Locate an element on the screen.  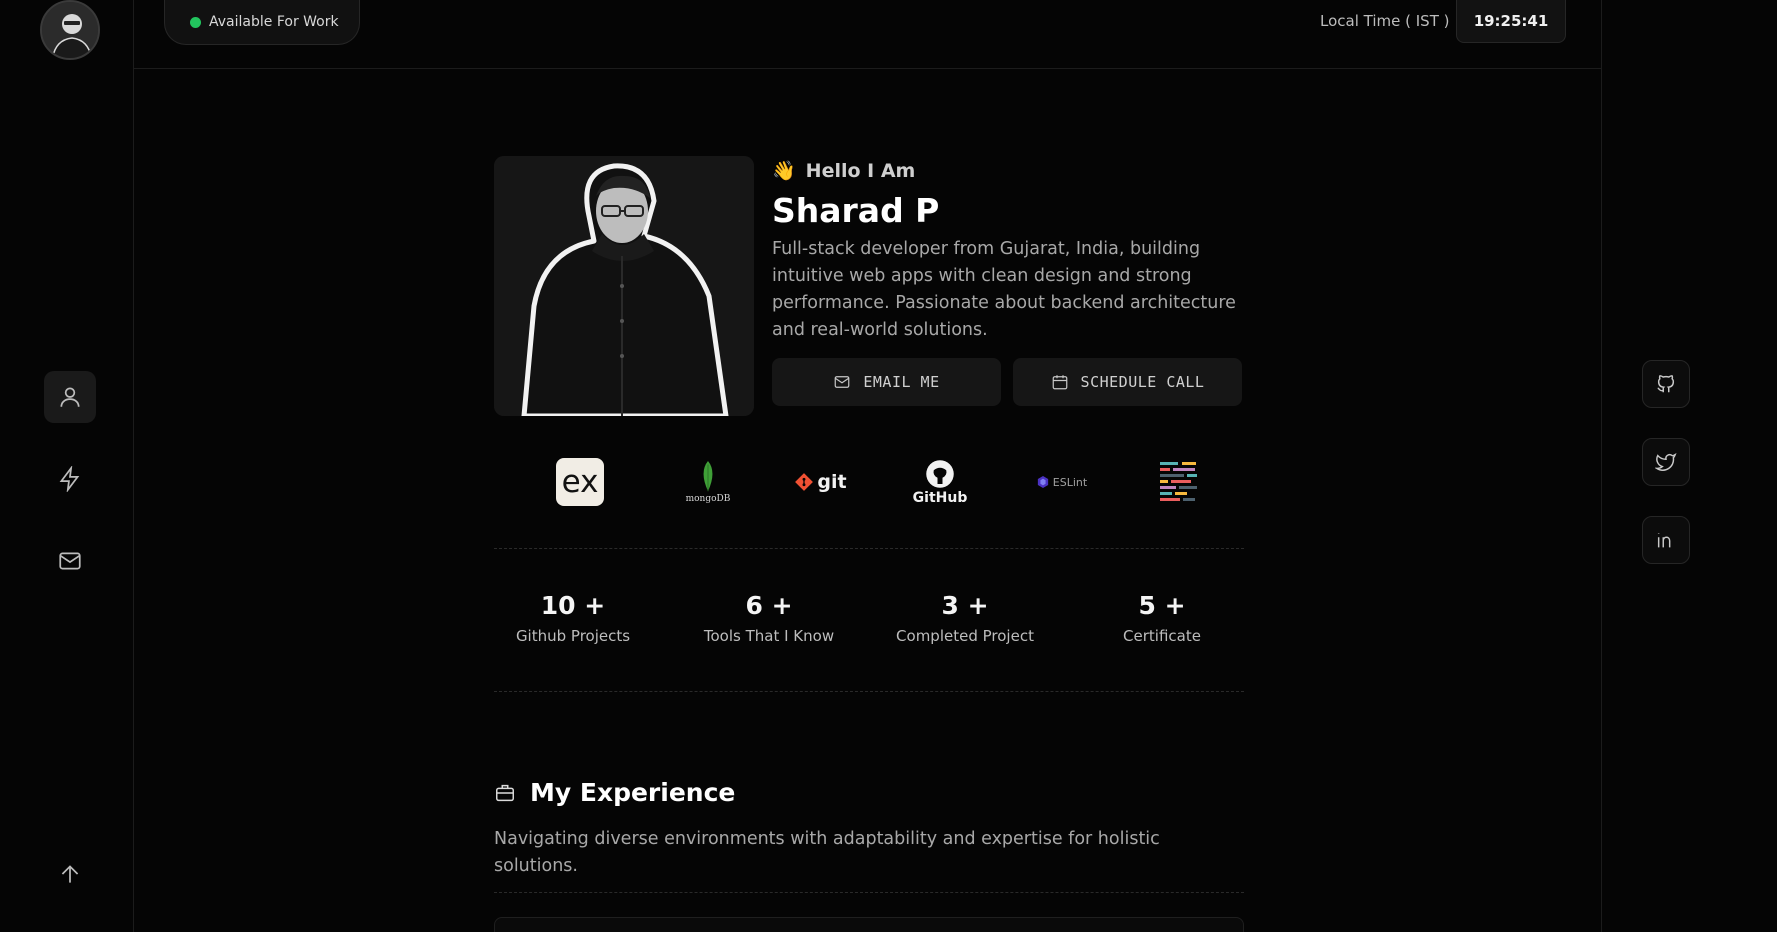
nav-contact is located at coordinates (70, 561).